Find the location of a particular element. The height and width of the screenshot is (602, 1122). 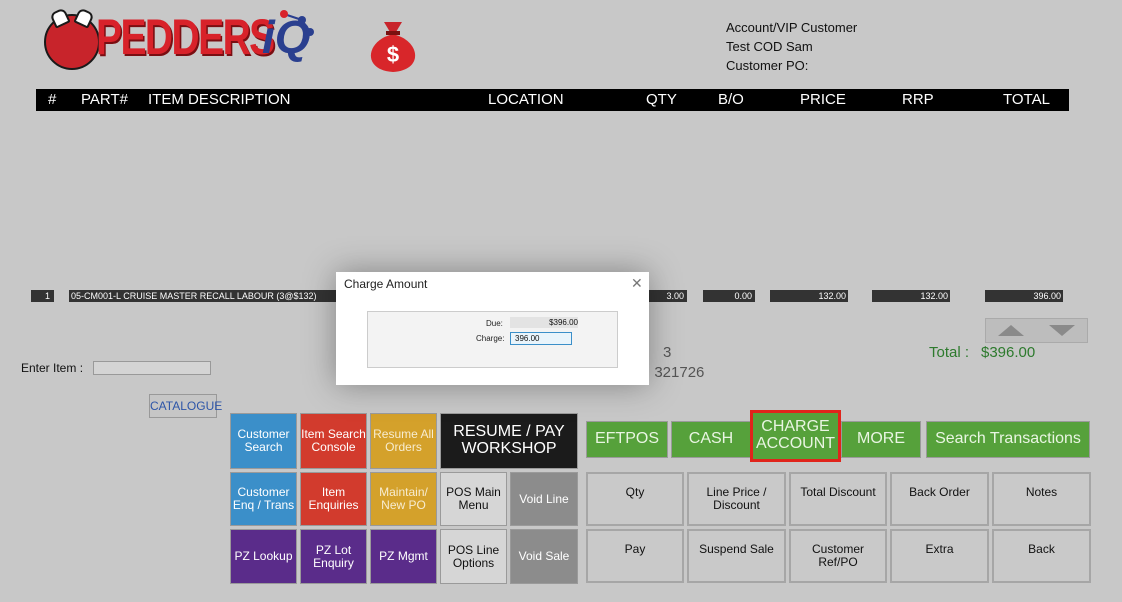

column-header-price: PRICE is located at coordinates (823, 99).